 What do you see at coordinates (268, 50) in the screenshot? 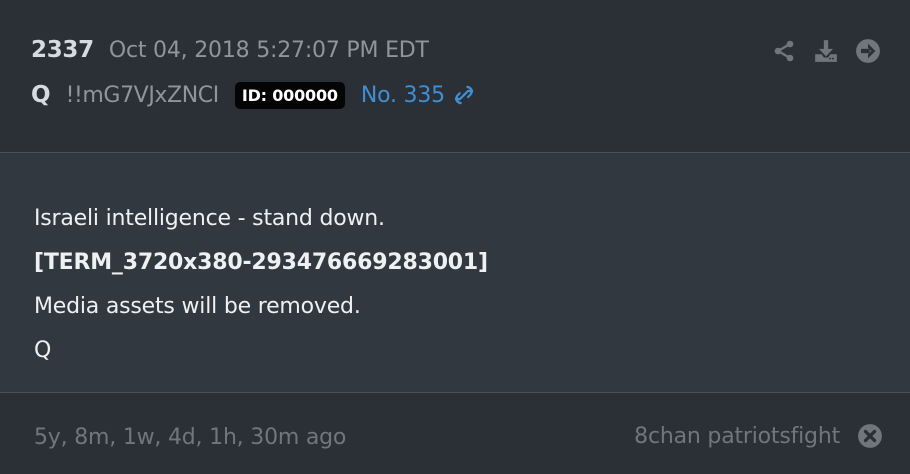
I see `post-timestamp: Oct 04, 2018 5:27:07 PM EDT` at bounding box center [268, 50].